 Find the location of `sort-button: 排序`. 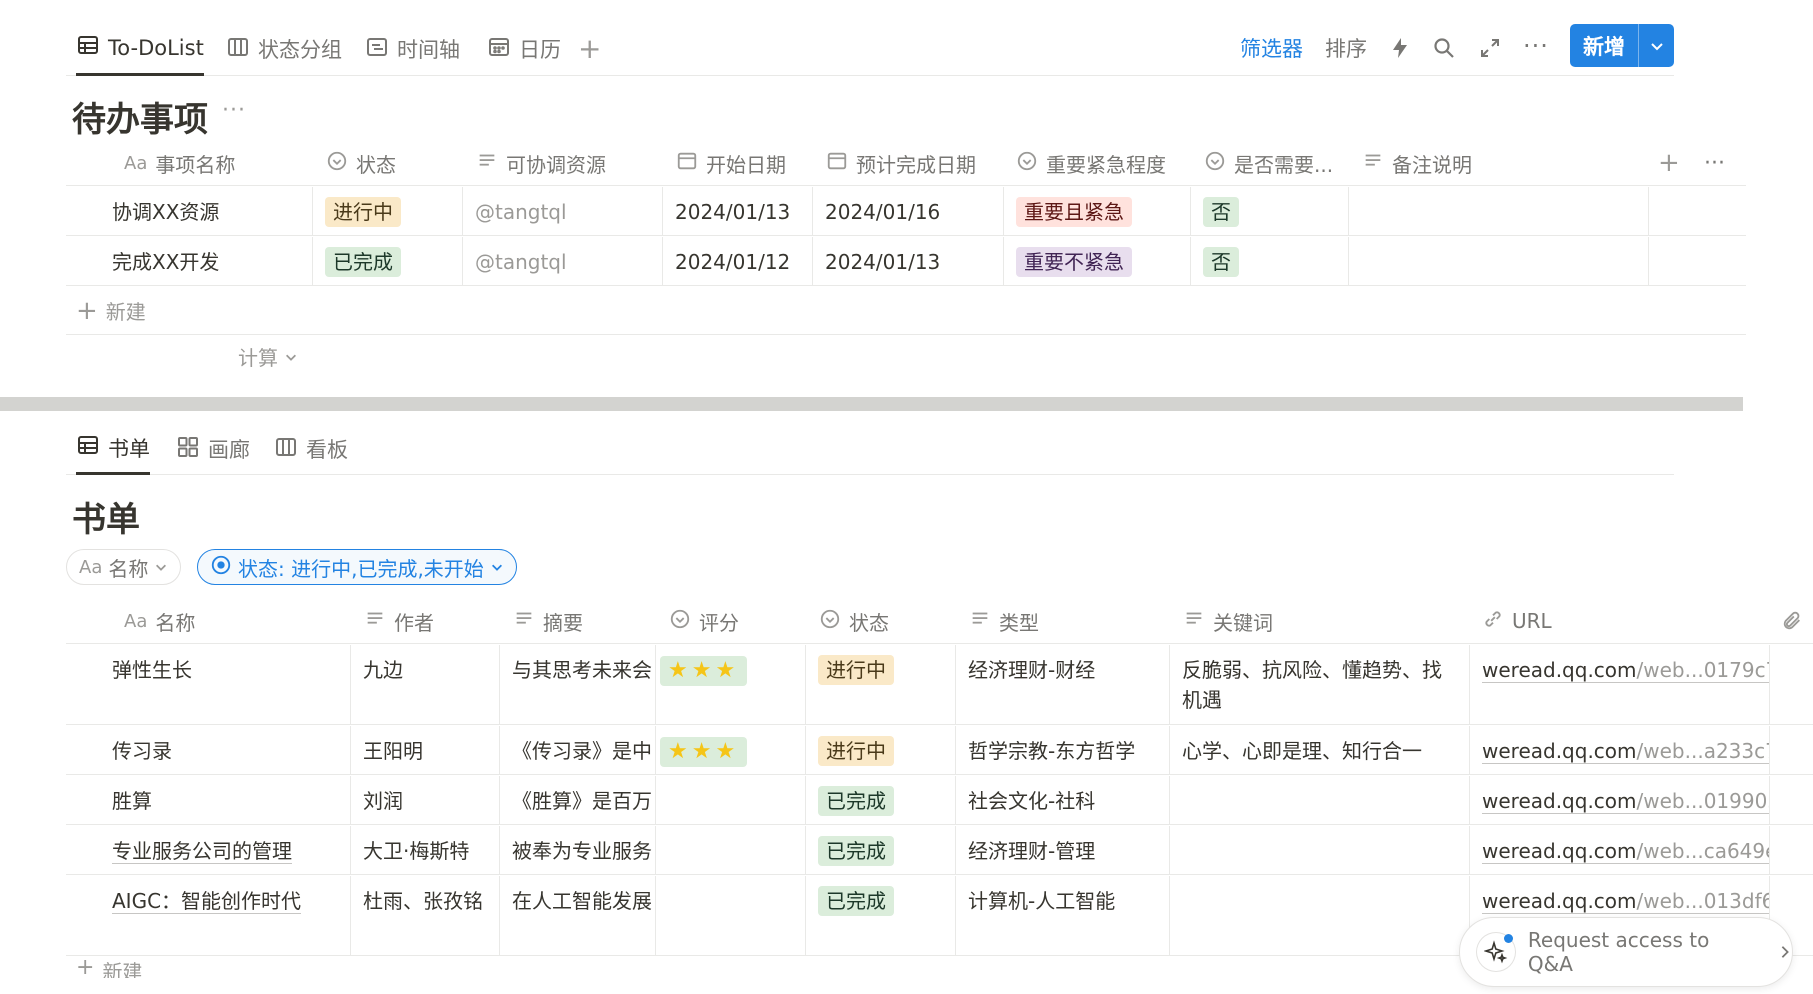

sort-button: 排序 is located at coordinates (1346, 48).